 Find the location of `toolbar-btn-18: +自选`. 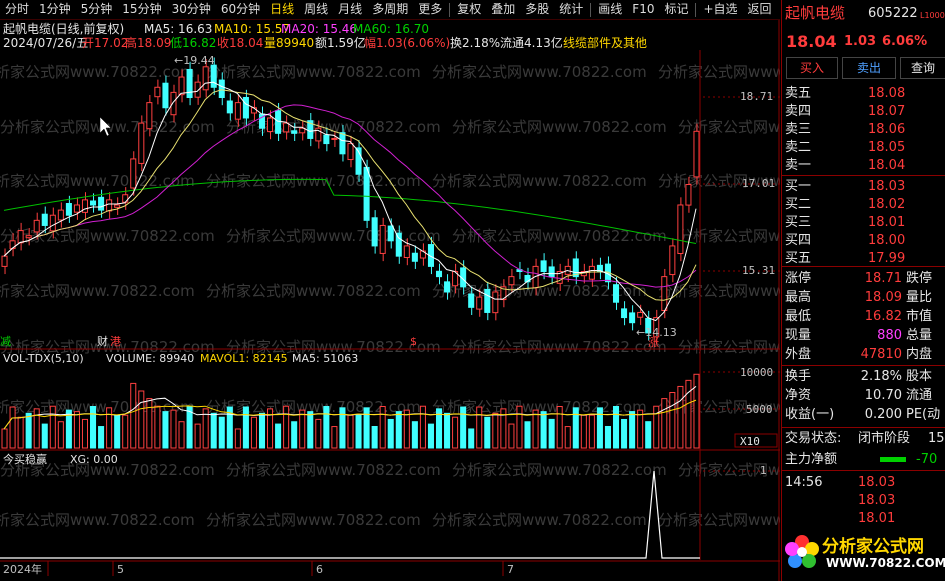

toolbar-btn-18: +自选 is located at coordinates (720, 9).